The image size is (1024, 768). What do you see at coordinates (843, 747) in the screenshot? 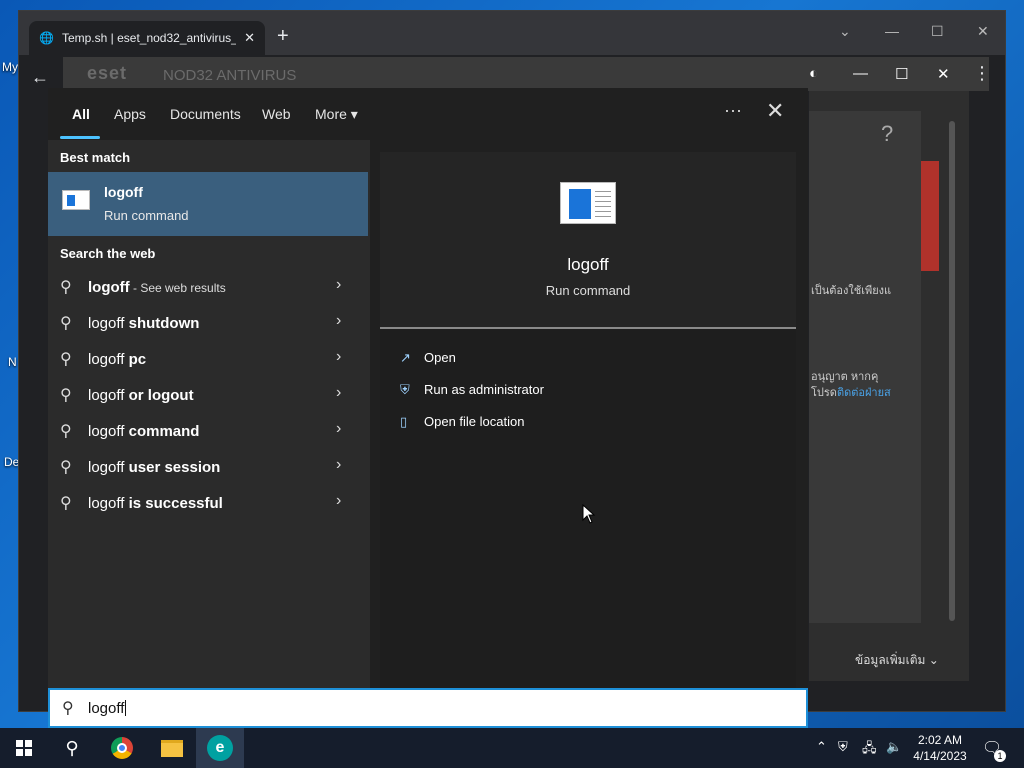
I see `security-icon: ⛨` at bounding box center [843, 747].